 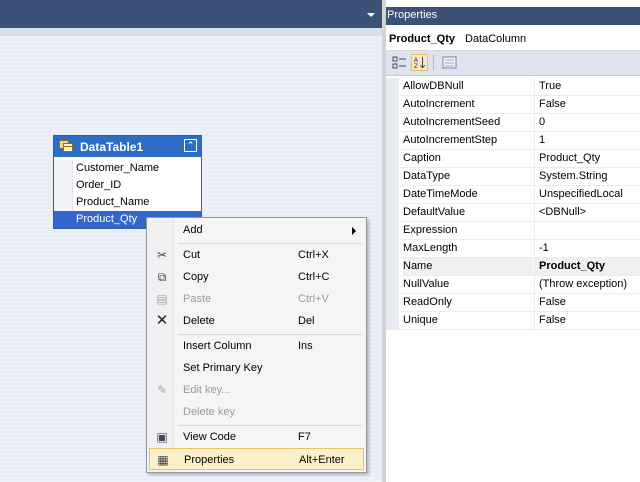 I want to click on property-value: System.String, so click(x=587, y=176).